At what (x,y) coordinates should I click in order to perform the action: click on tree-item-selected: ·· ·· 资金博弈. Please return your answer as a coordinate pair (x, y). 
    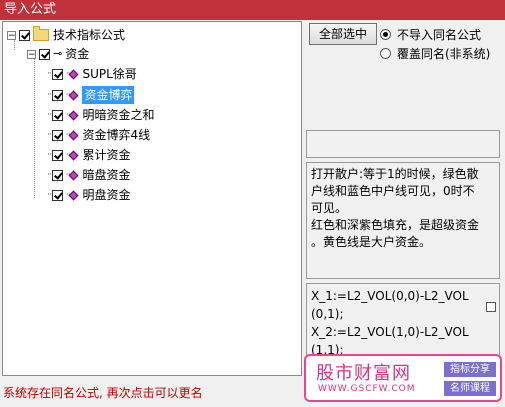
    Looking at the image, I should click on (91, 95).